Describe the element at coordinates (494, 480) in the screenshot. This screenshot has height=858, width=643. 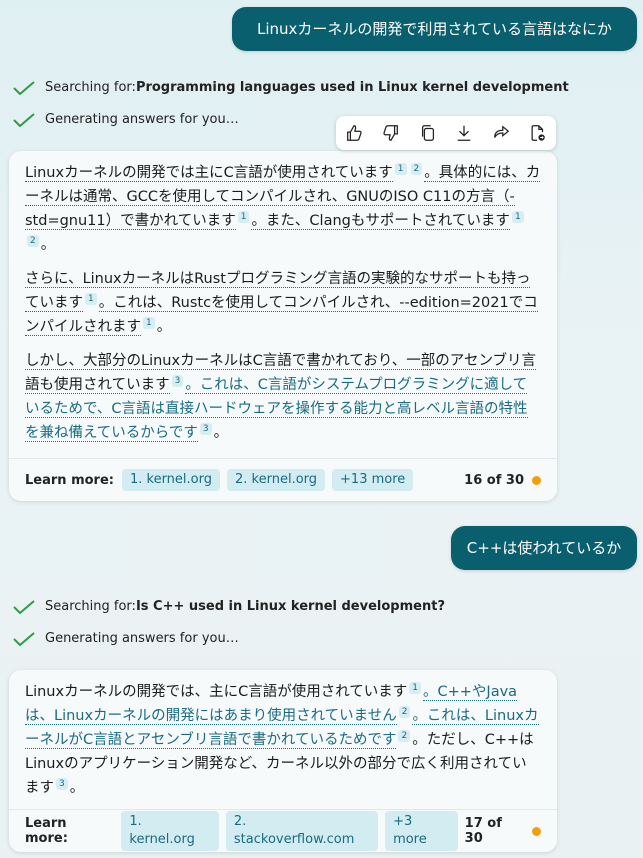
I see `response-count-text: 16 of 30` at that location.